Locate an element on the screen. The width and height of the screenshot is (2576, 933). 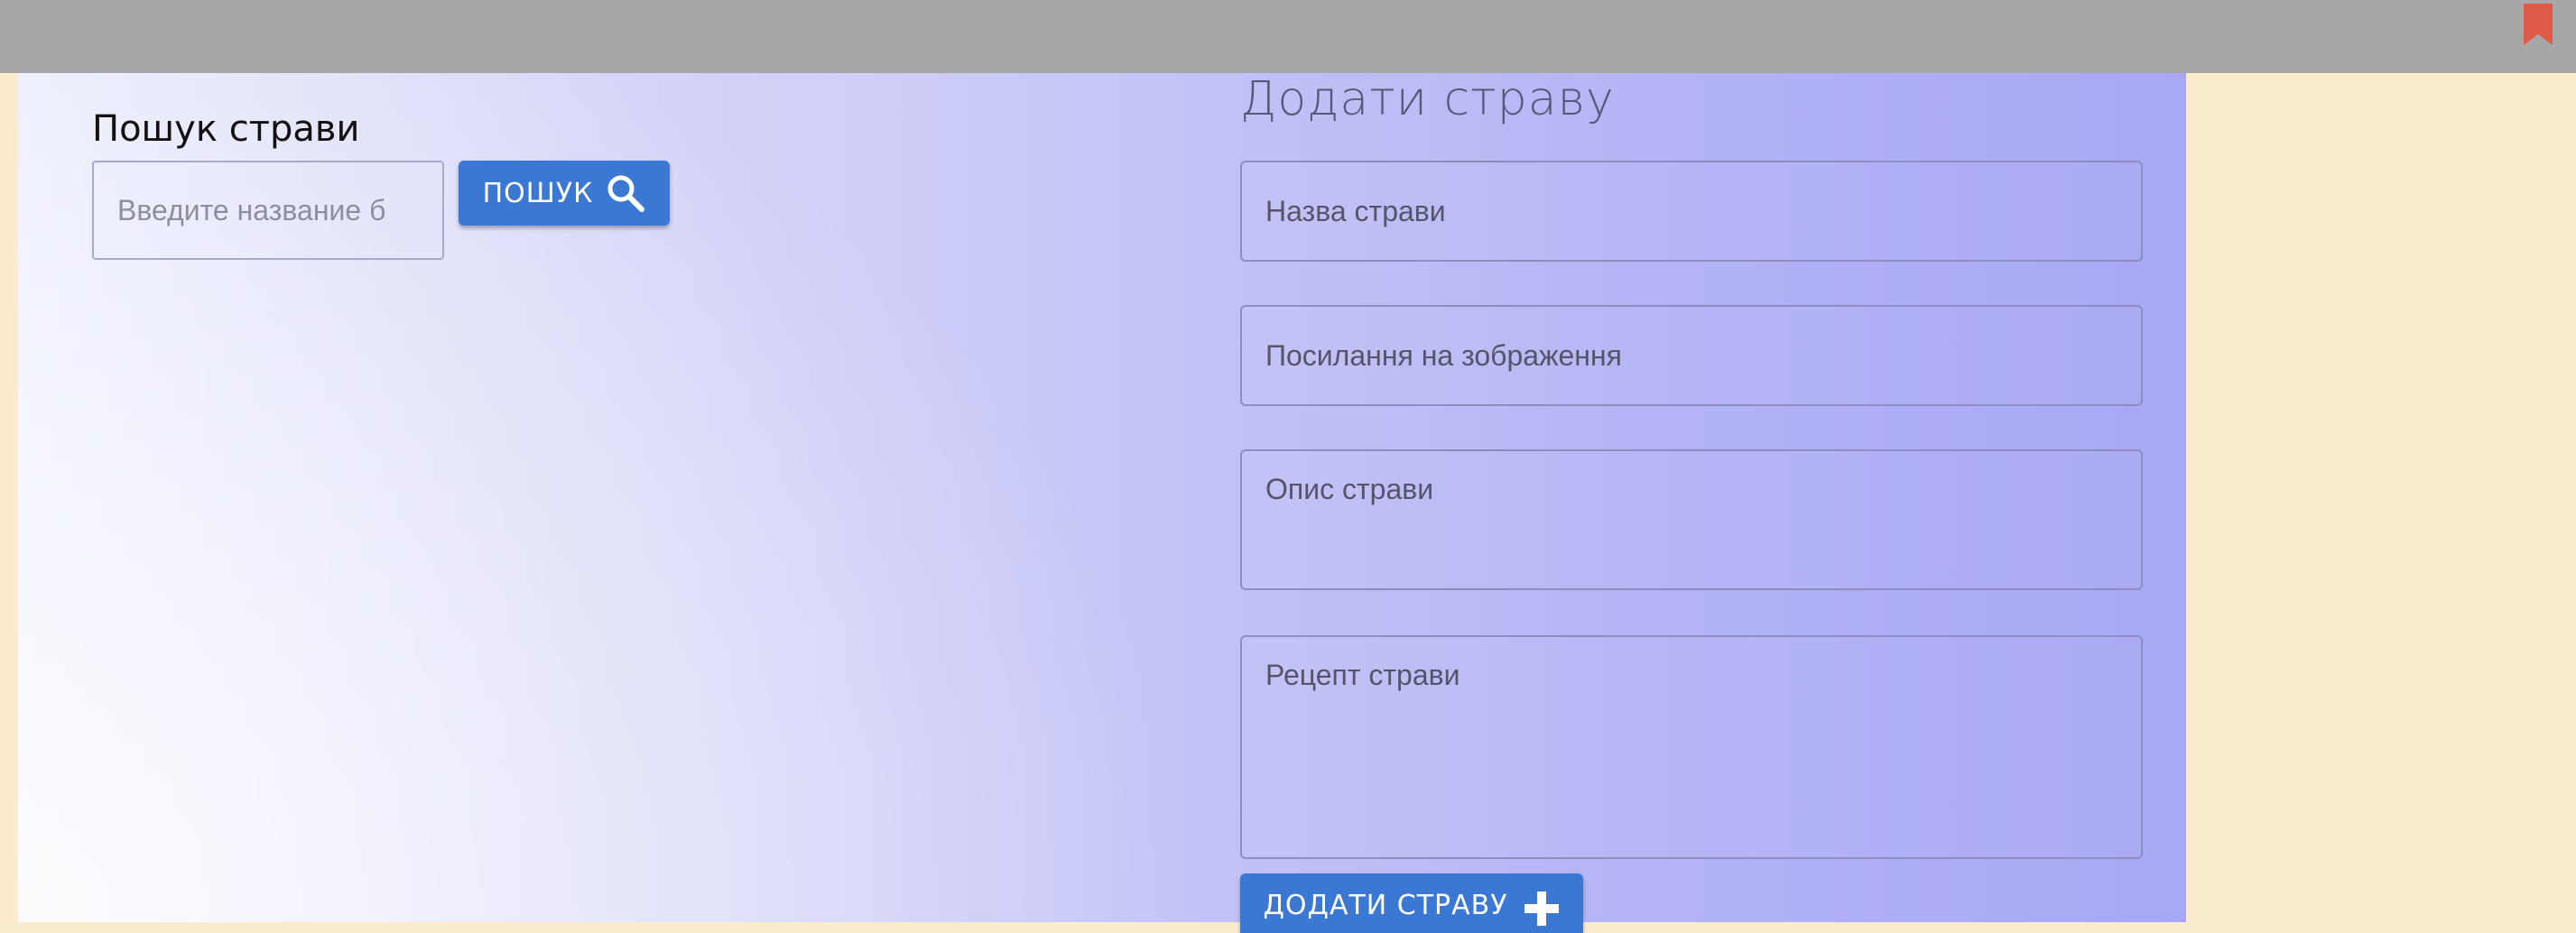
left-margin is located at coordinates (9, 497).